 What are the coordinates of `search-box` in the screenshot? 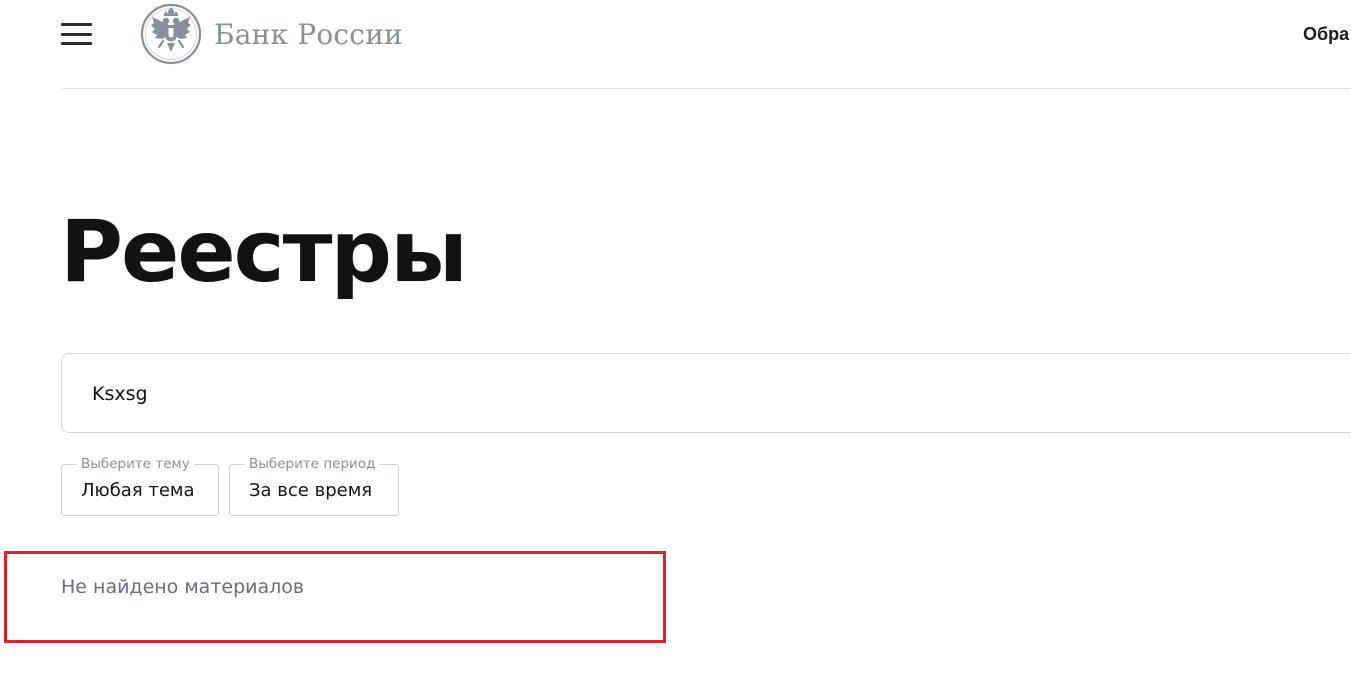 It's located at (706, 393).